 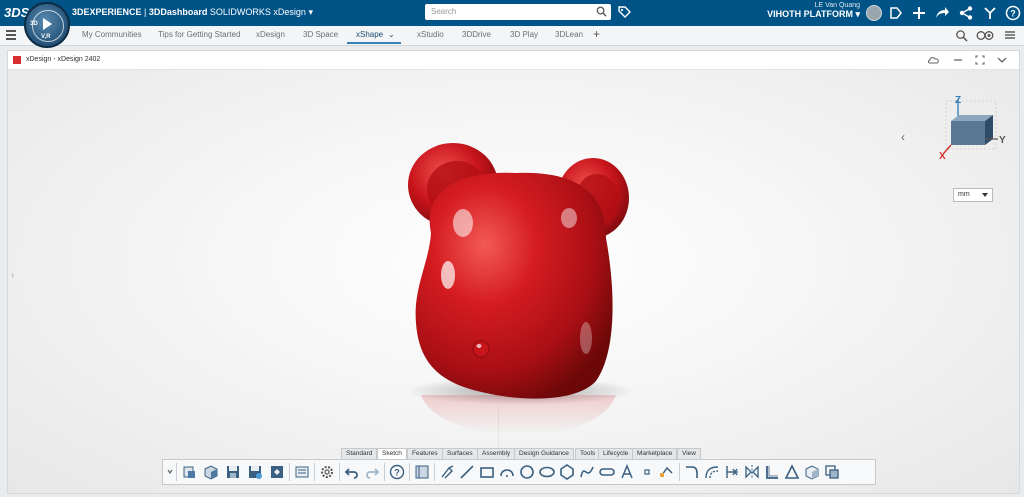 I want to click on network-share-icon, so click(x=966, y=13).